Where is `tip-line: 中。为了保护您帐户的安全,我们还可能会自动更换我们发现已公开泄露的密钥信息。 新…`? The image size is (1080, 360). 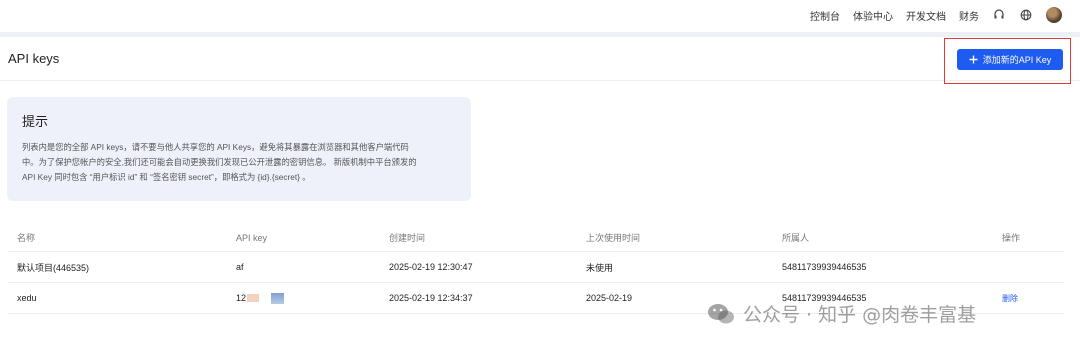 tip-line: 中。为了保护您帐户的安全,我们还可能会自动更换我们发现已公开泄露的密钥信息。 新… is located at coordinates (219, 162).